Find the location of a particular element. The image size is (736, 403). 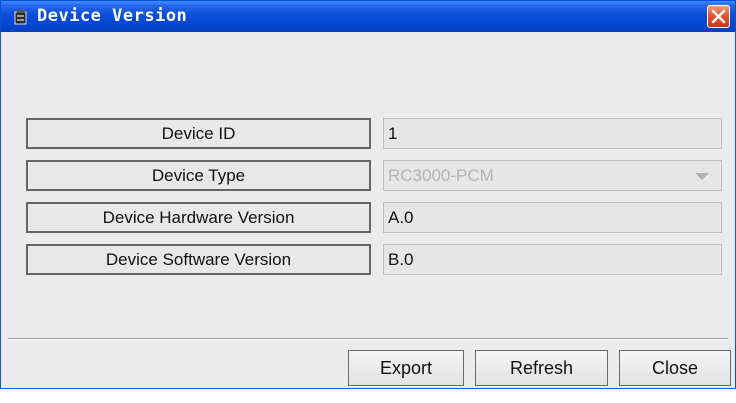

close-icon is located at coordinates (718, 16).